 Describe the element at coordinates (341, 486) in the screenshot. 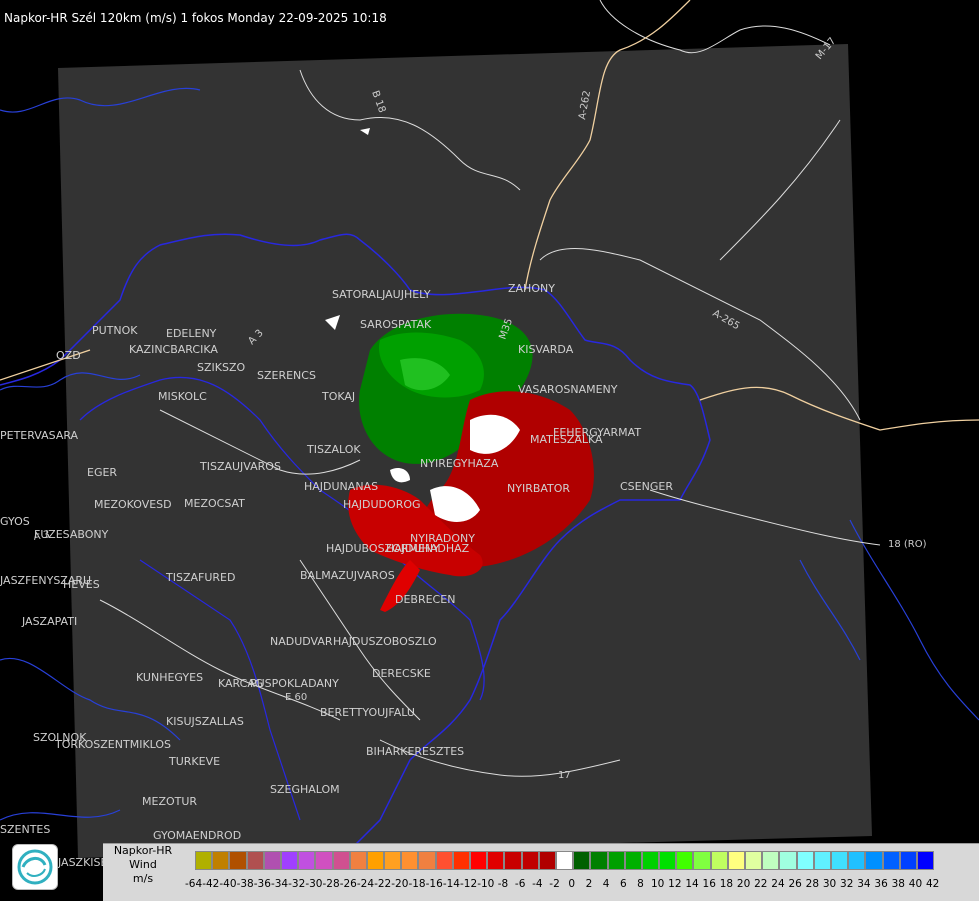

I see `city-label: HAJDUNANAS` at that location.